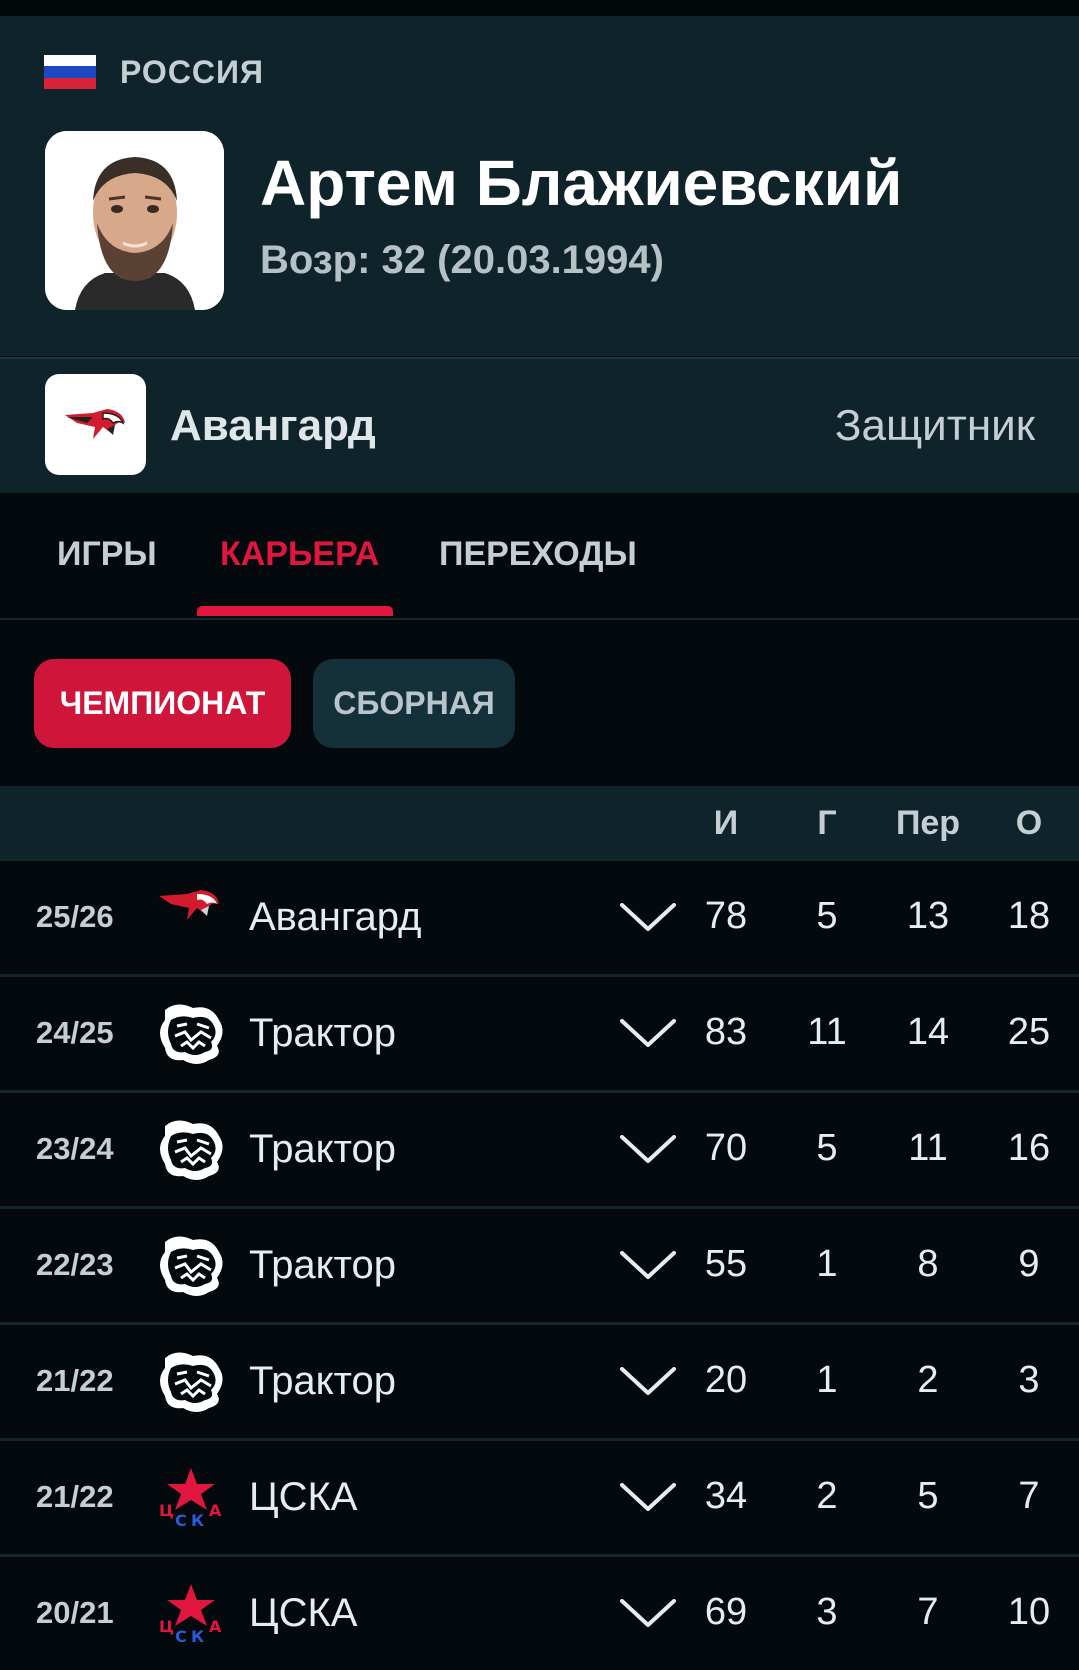 The image size is (1079, 1670). I want to click on assists-value: 13, so click(928, 916).